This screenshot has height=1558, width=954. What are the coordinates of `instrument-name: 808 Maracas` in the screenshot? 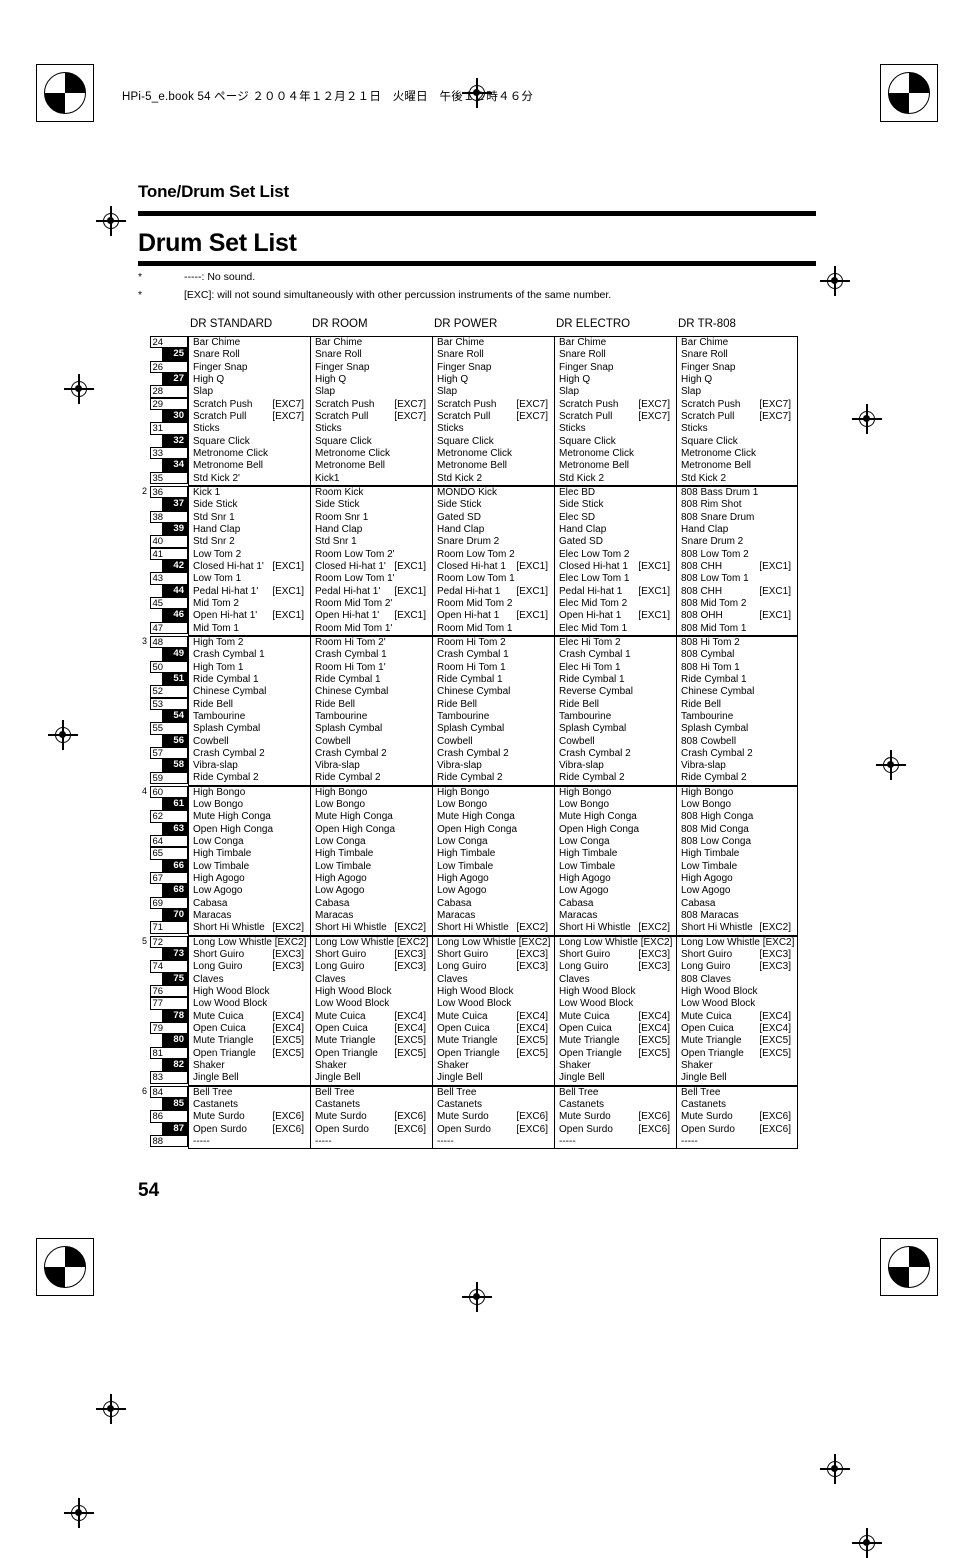 It's located at (710, 916).